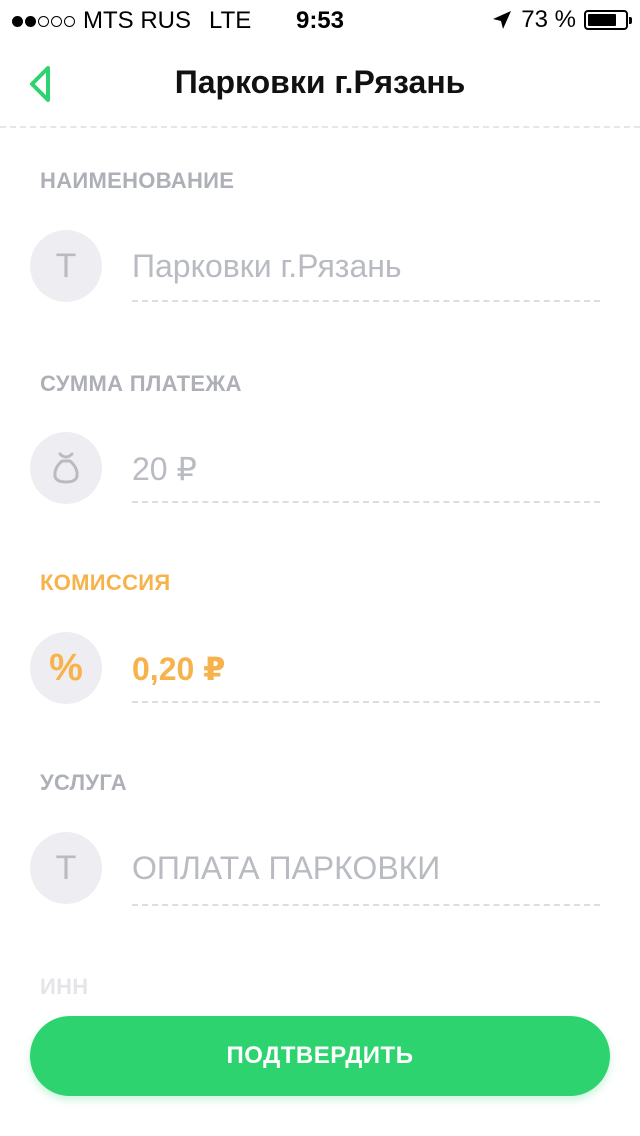 This screenshot has height=1136, width=640. Describe the element at coordinates (366, 502) in the screenshot. I see `amount-field-underline` at that location.